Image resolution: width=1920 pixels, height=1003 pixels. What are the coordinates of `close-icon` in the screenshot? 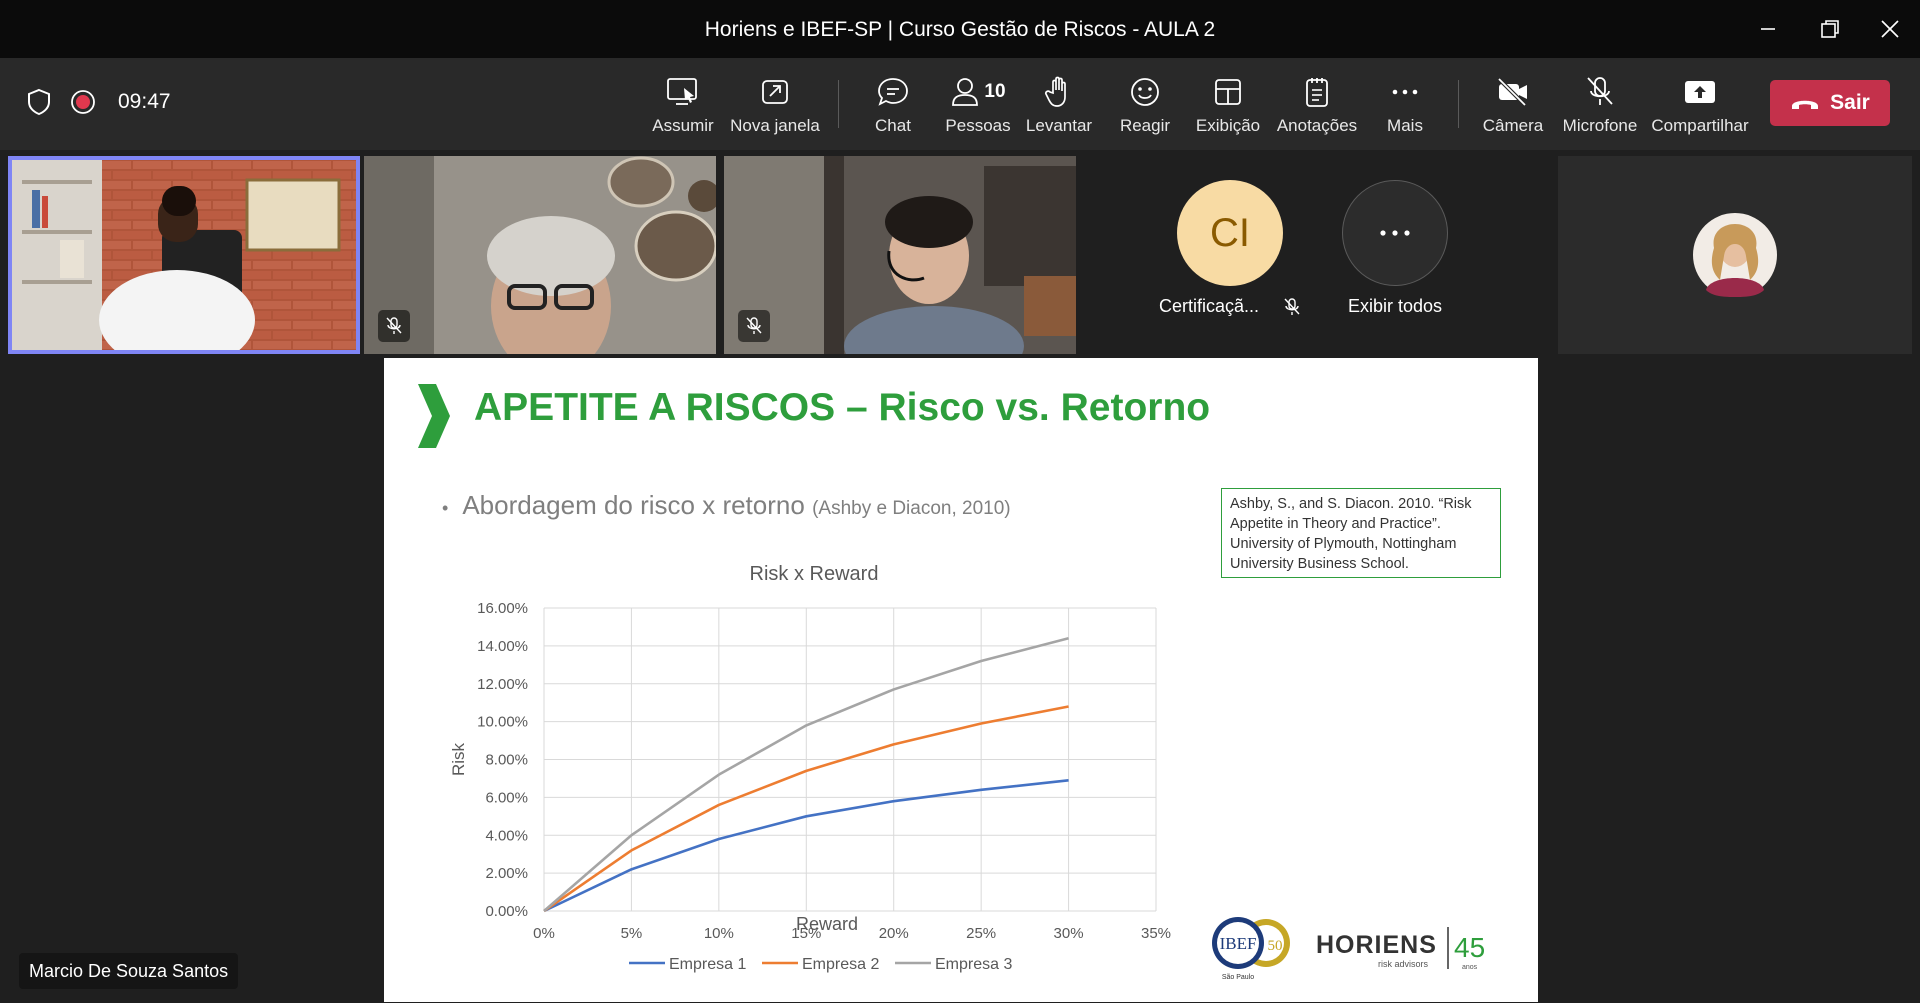 It's located at (1890, 29).